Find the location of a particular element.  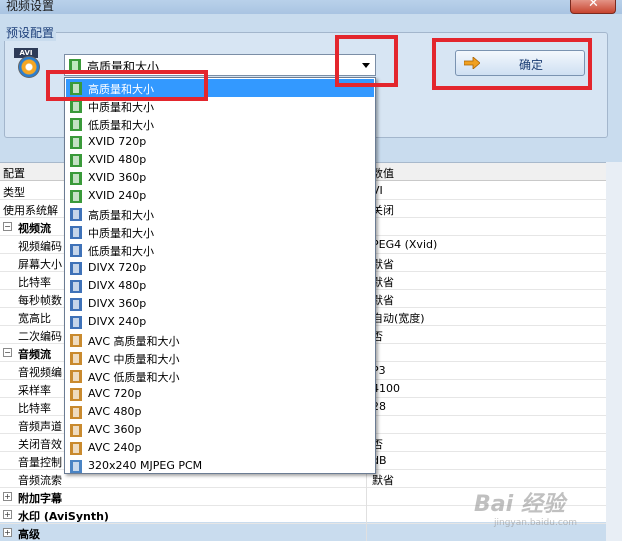

avi-format-icon: AVI is located at coordinates (28, 63).